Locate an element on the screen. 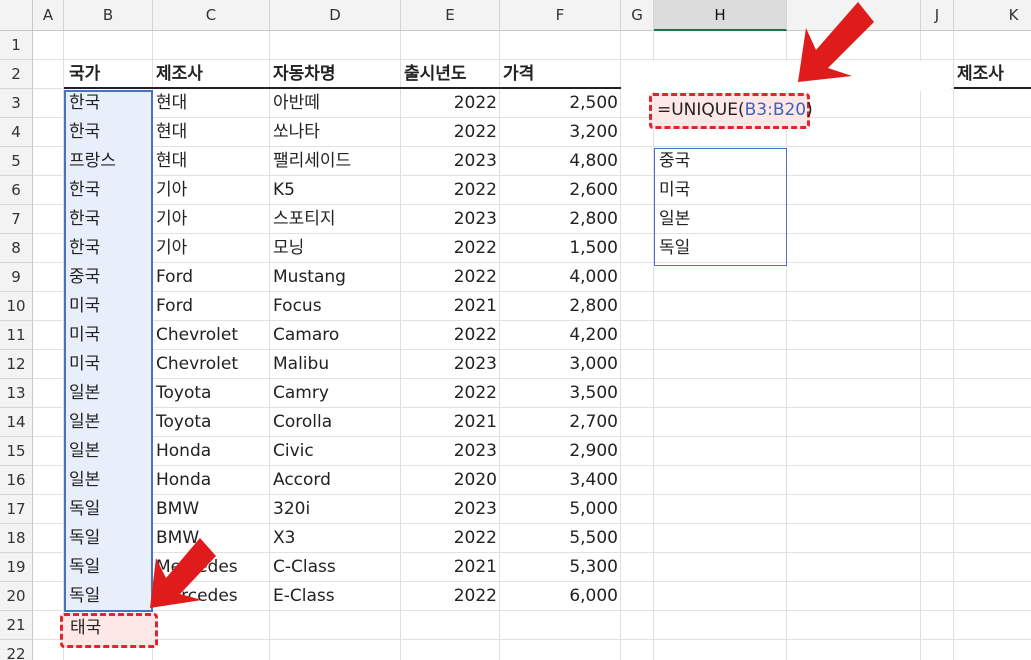  row-header-6: 6 is located at coordinates (16, 190).